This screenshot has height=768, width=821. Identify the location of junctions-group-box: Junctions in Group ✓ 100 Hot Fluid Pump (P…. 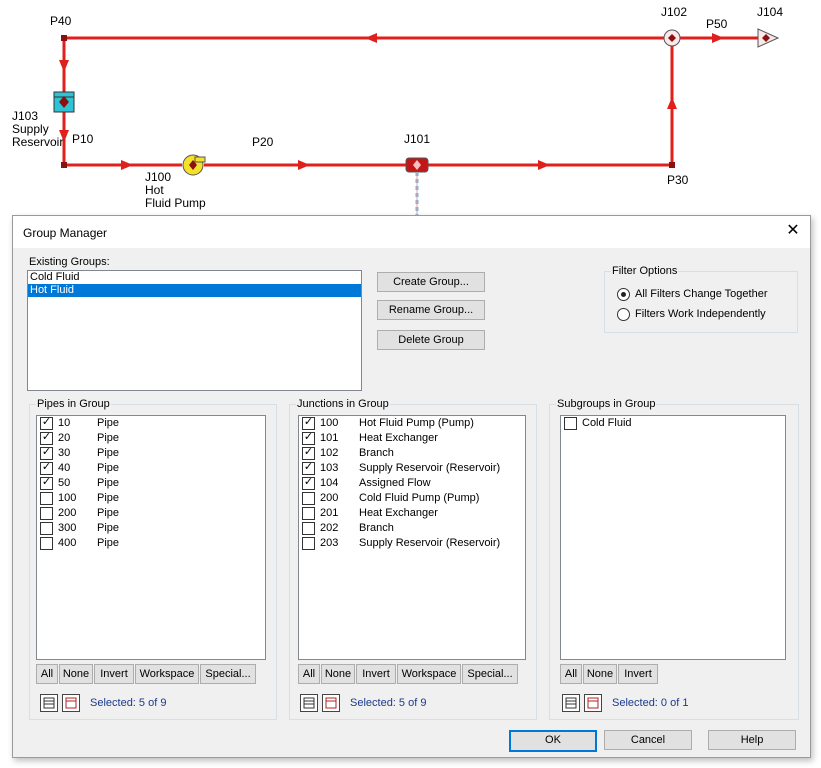
(413, 559).